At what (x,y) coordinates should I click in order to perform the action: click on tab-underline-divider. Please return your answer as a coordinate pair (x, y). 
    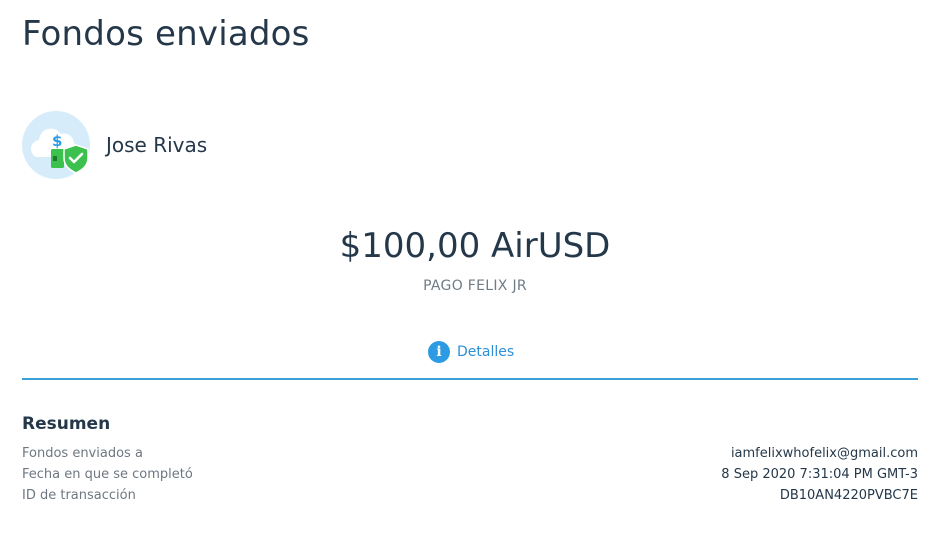
    Looking at the image, I should click on (470, 379).